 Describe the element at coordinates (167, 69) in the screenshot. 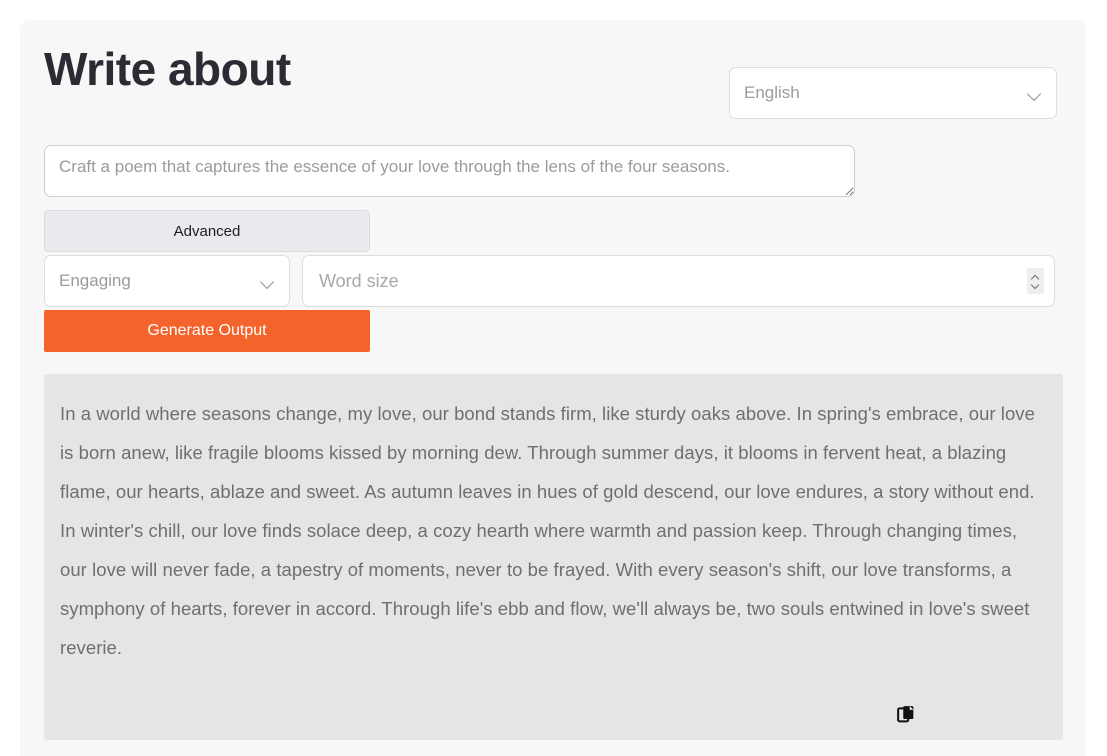

I see `page-title: Write about` at that location.